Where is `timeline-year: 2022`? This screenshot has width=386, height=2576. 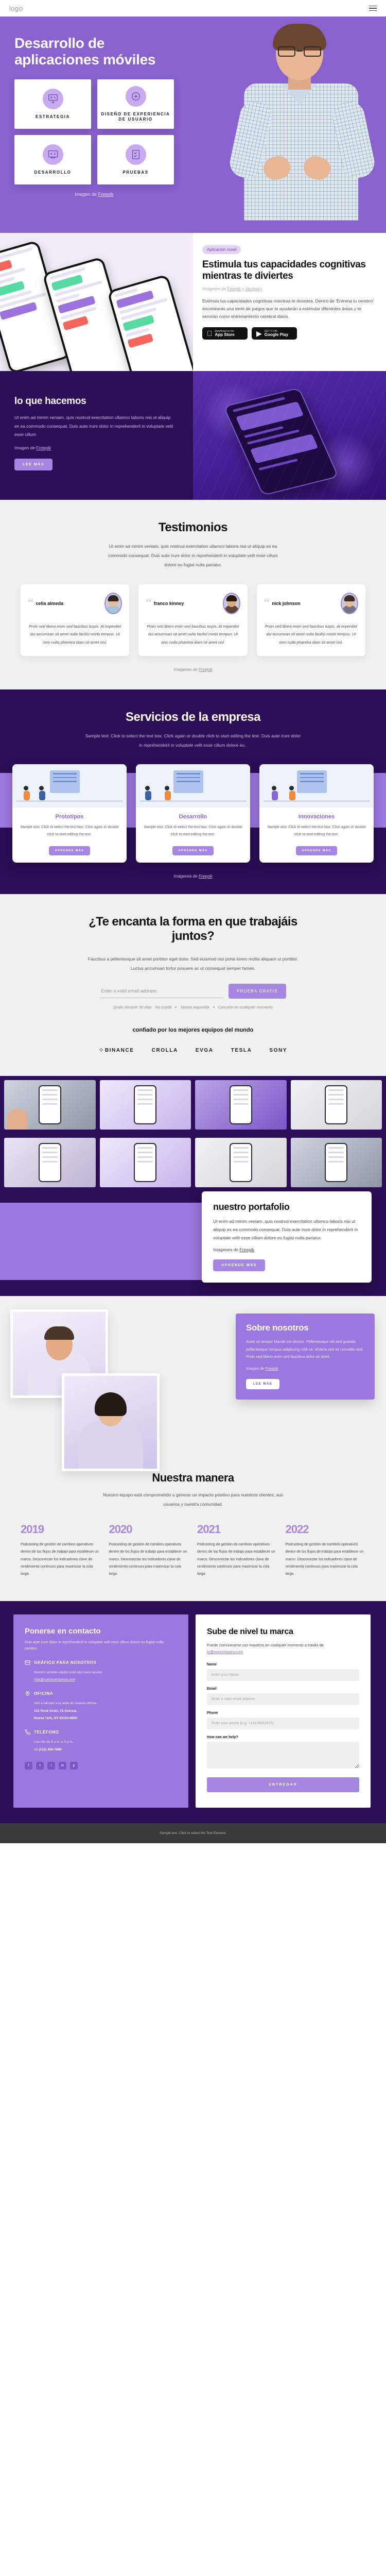
timeline-year: 2022 is located at coordinates (297, 1529).